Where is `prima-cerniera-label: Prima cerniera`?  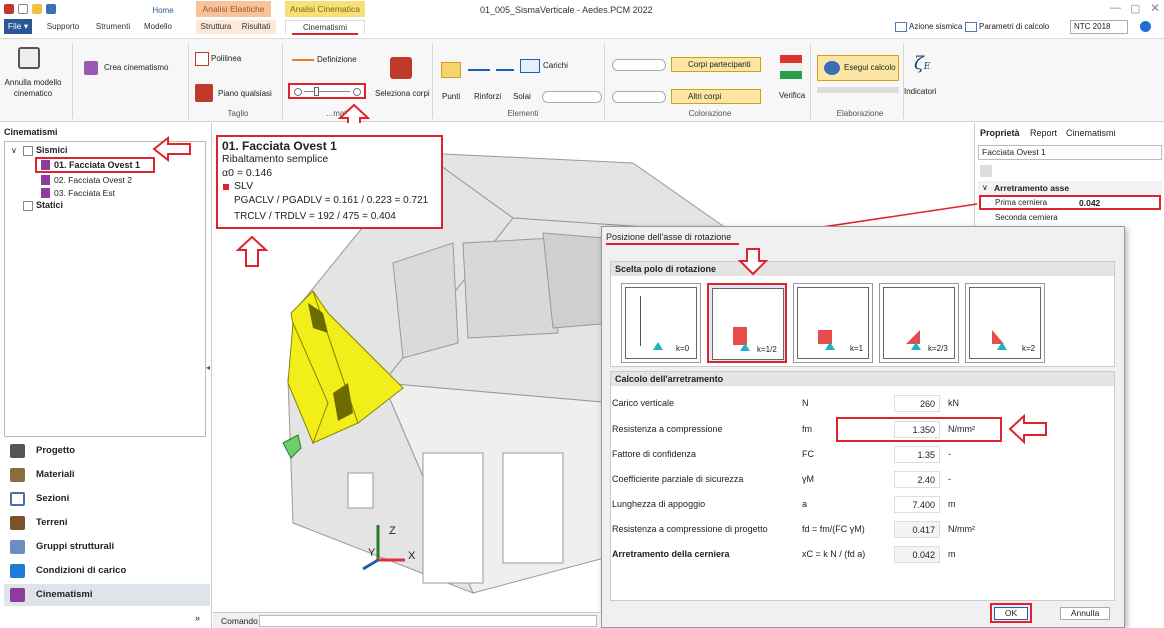
prima-cerniera-label: Prima cerniera is located at coordinates (1021, 202).